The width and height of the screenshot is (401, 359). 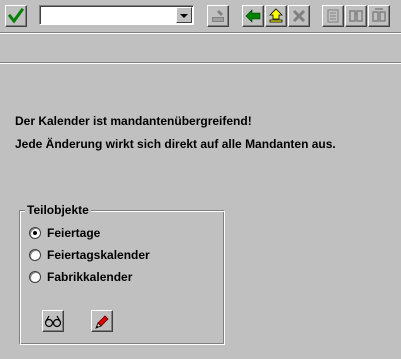 I want to click on find-next-icon, so click(x=379, y=16).